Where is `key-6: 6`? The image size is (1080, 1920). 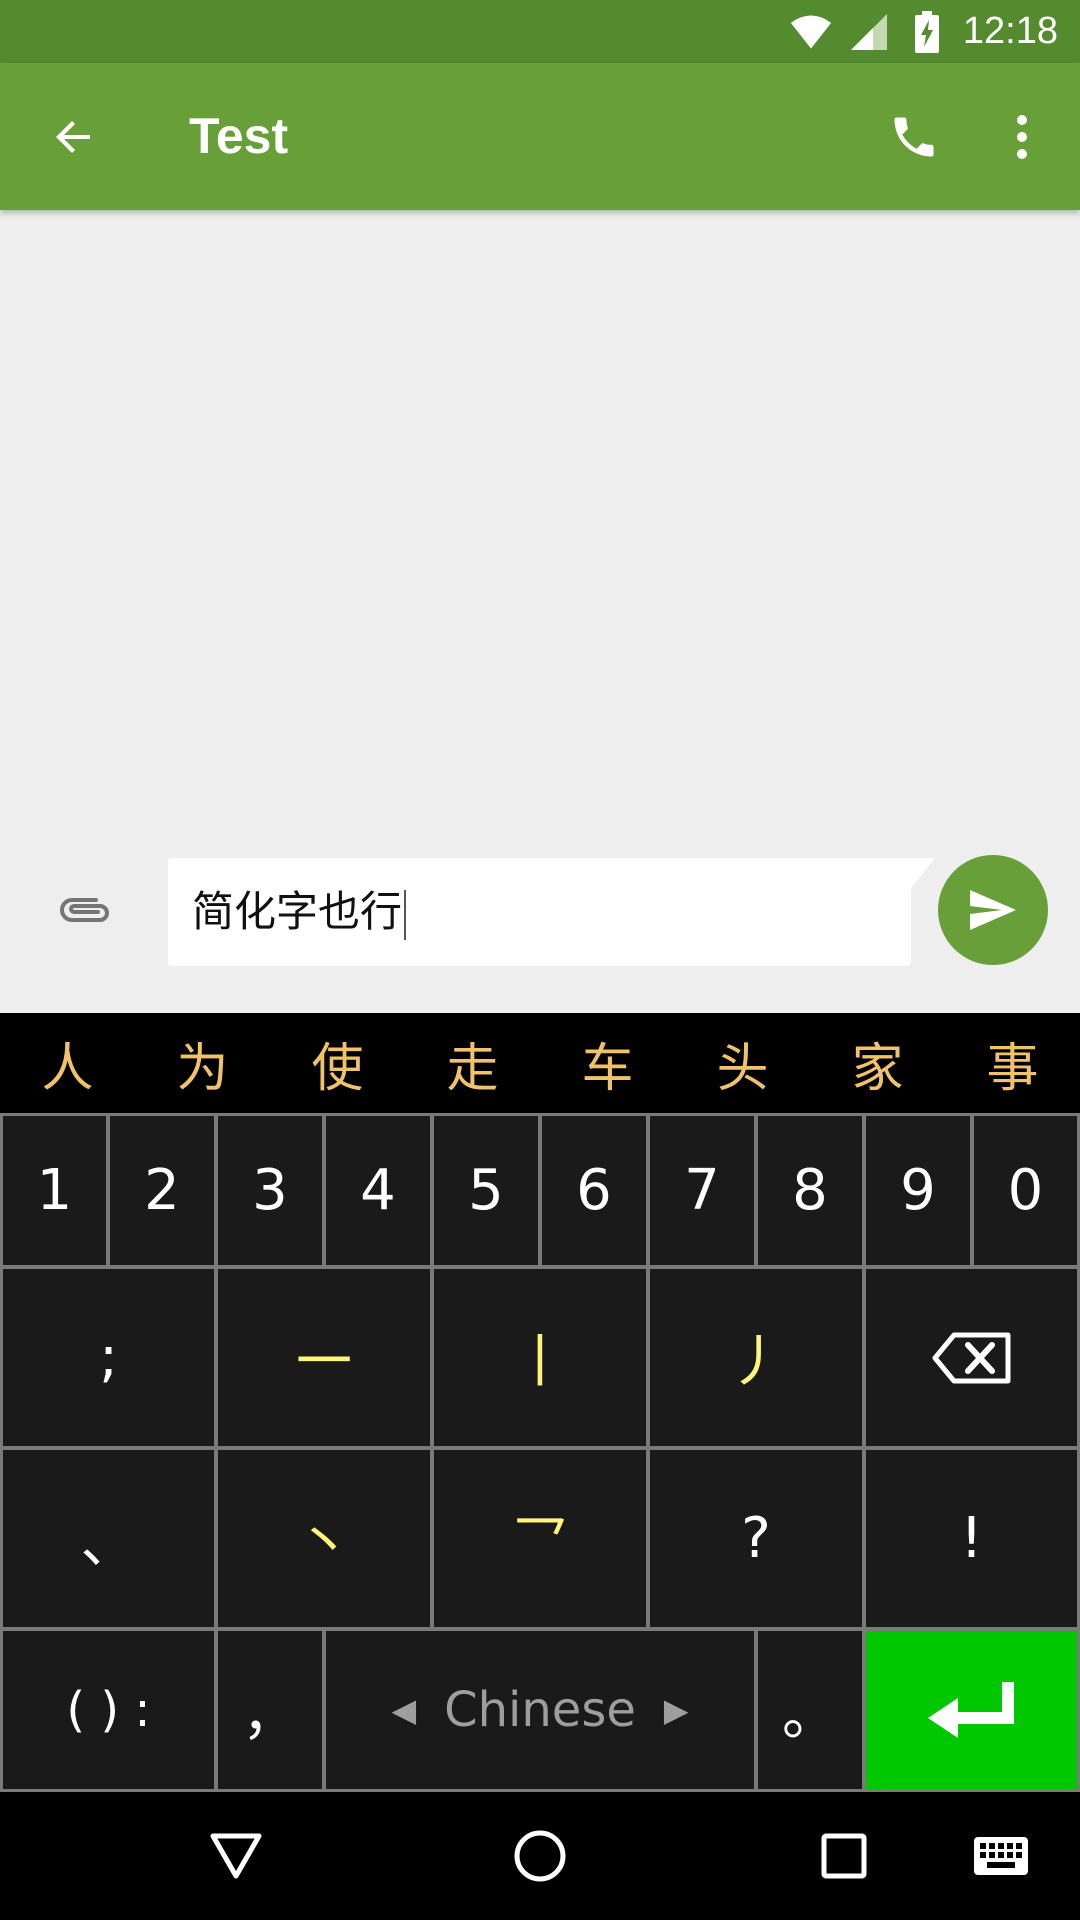 key-6: 6 is located at coordinates (594, 1190).